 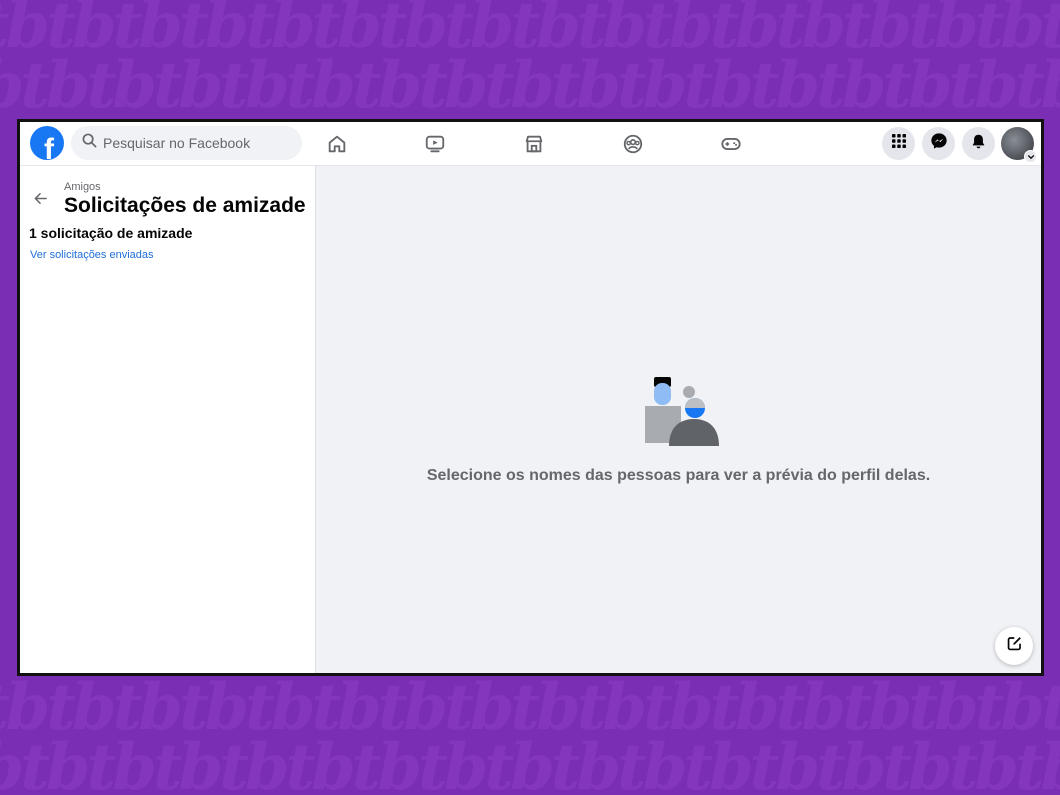 What do you see at coordinates (534, 144) in the screenshot?
I see `store-icon` at bounding box center [534, 144].